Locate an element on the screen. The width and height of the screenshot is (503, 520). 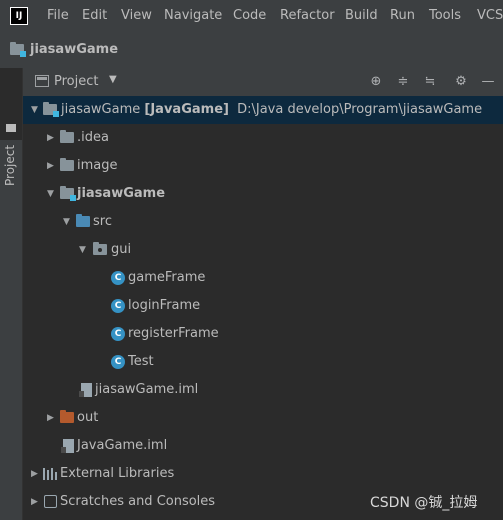
locate-icon: ⊕ is located at coordinates (376, 82).